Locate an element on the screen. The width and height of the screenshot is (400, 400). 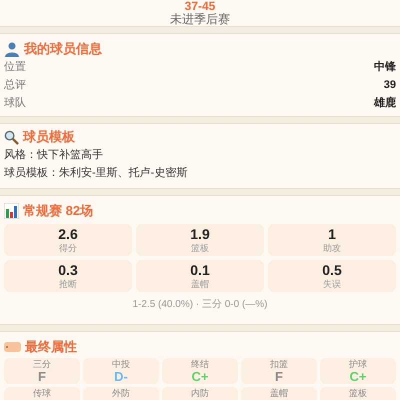
stat-label: 篮板 is located at coordinates (200, 248).